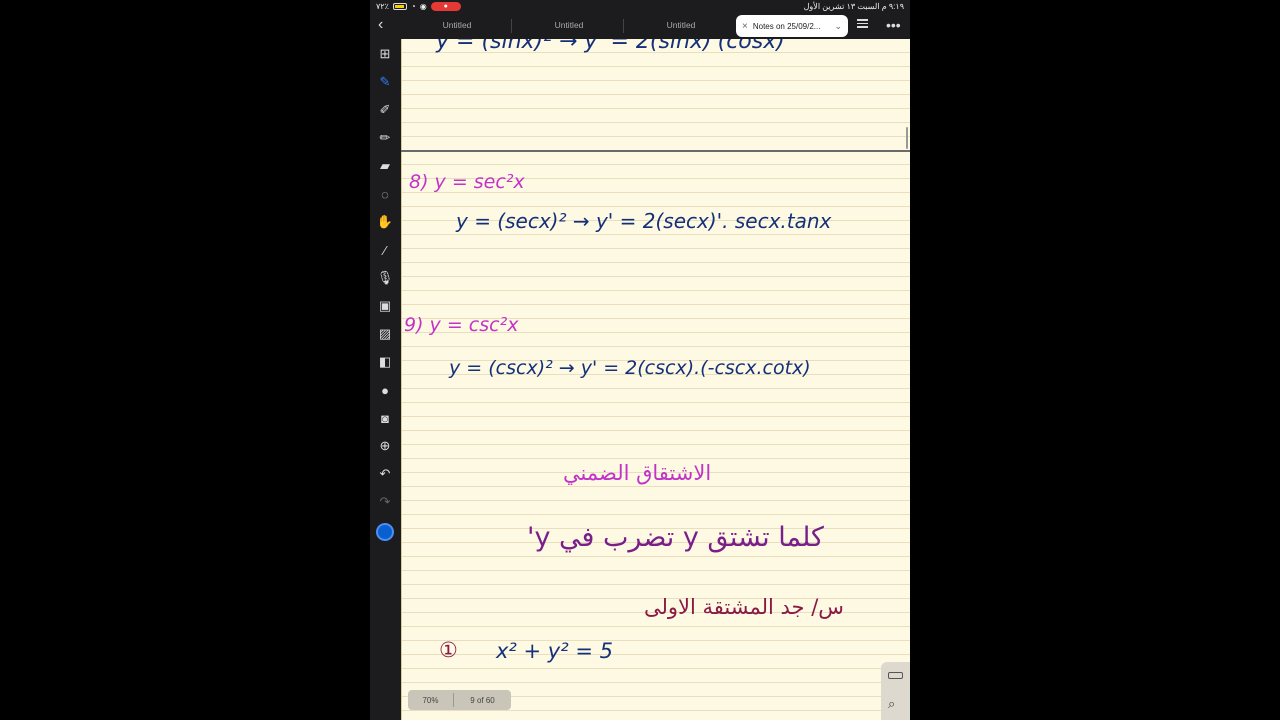 The width and height of the screenshot is (1280, 720). Describe the element at coordinates (461, 325) in the screenshot. I see `problem-9-title: 9) y = csc²x` at that location.